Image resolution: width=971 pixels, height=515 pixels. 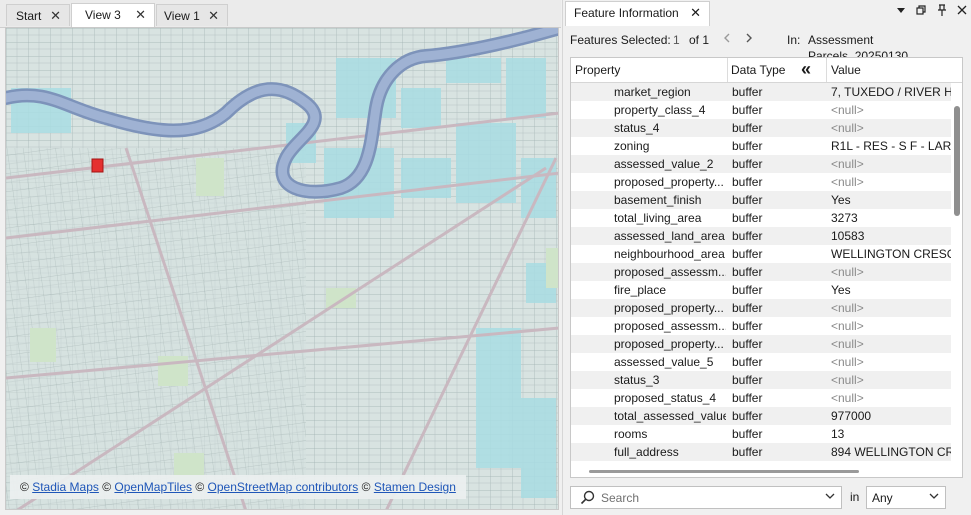 I want to click on attribution-link-openmaptiles: OpenMapTiles, so click(x=153, y=487).